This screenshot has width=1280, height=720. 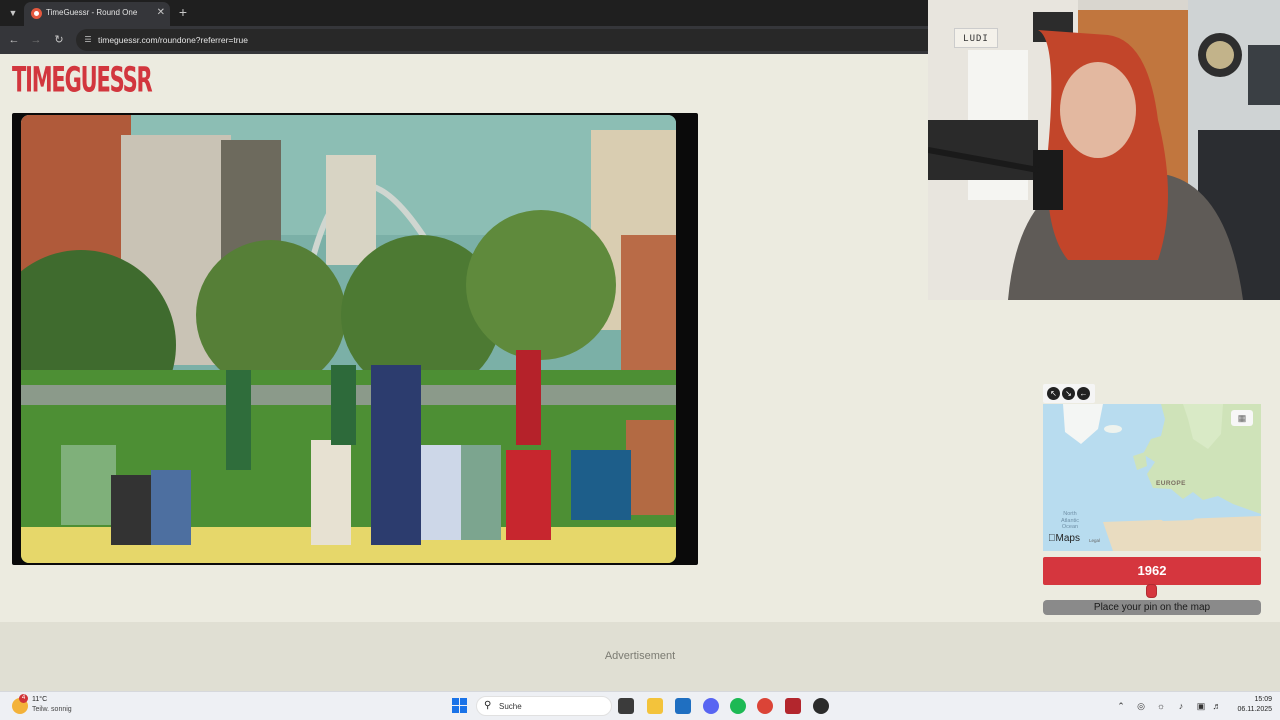 What do you see at coordinates (14, 40) in the screenshot?
I see `back-arrow-icon: ←` at bounding box center [14, 40].